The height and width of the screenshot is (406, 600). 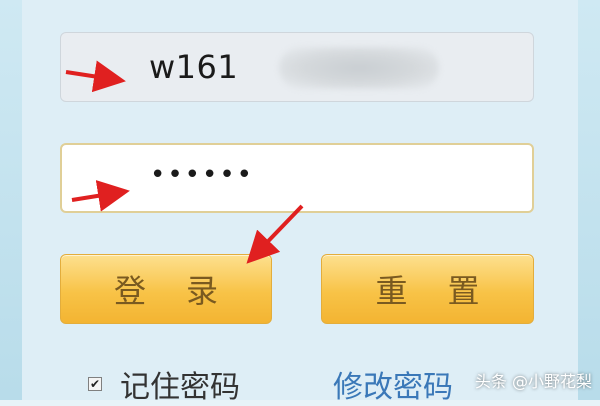 I want to click on arrow-to-password, so click(x=100, y=195).